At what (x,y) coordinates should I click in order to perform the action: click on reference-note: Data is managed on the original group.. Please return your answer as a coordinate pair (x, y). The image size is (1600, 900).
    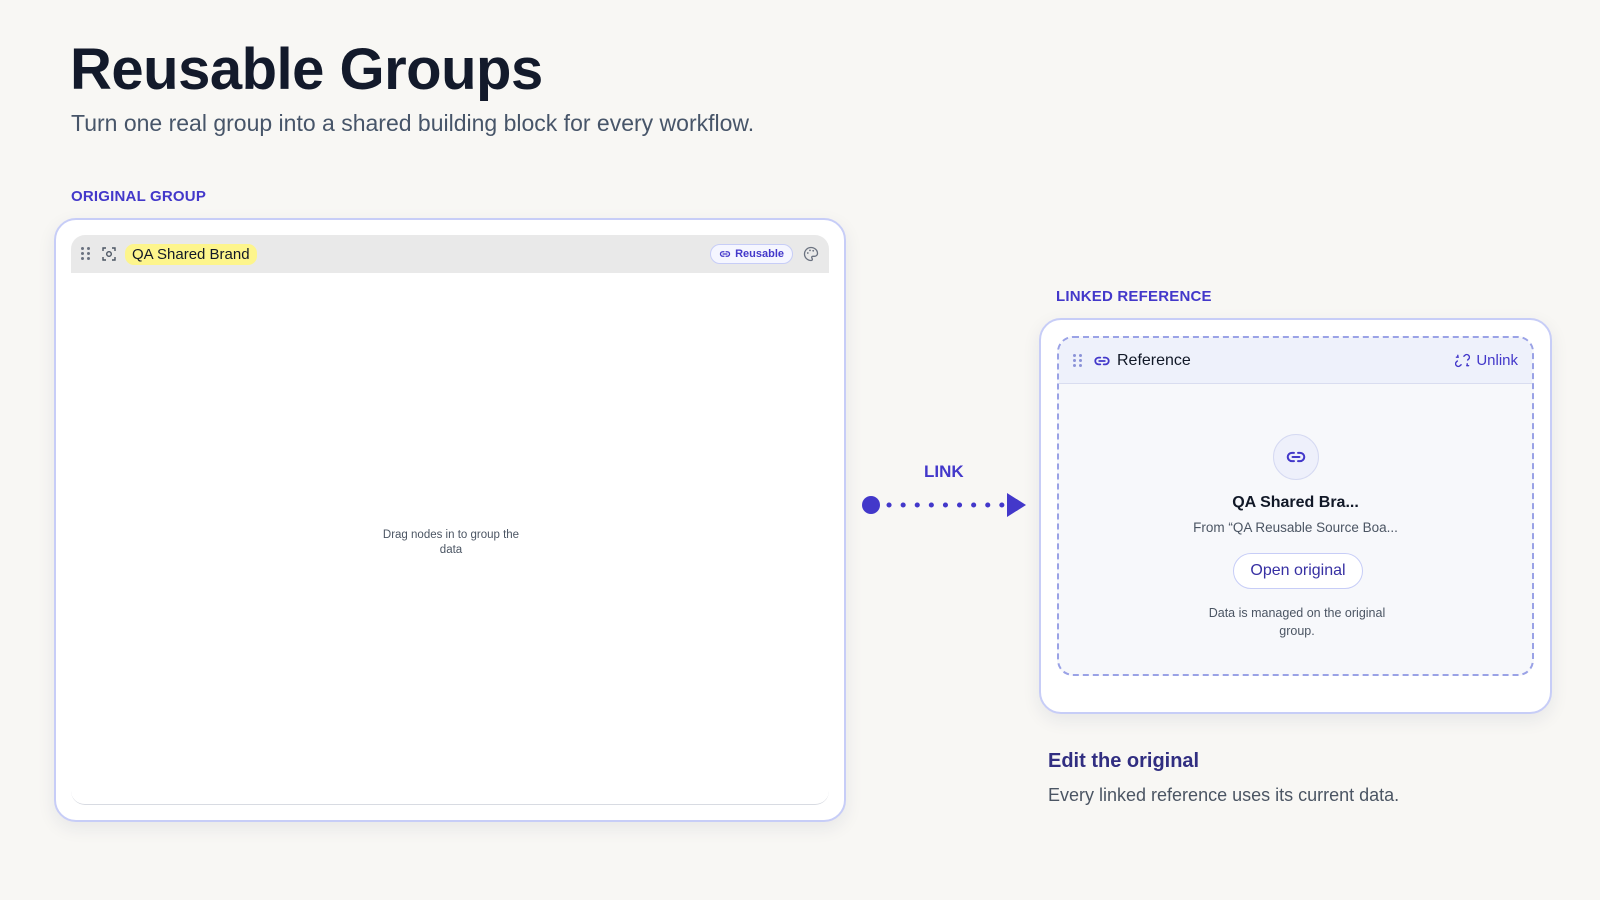
    Looking at the image, I should click on (1297, 622).